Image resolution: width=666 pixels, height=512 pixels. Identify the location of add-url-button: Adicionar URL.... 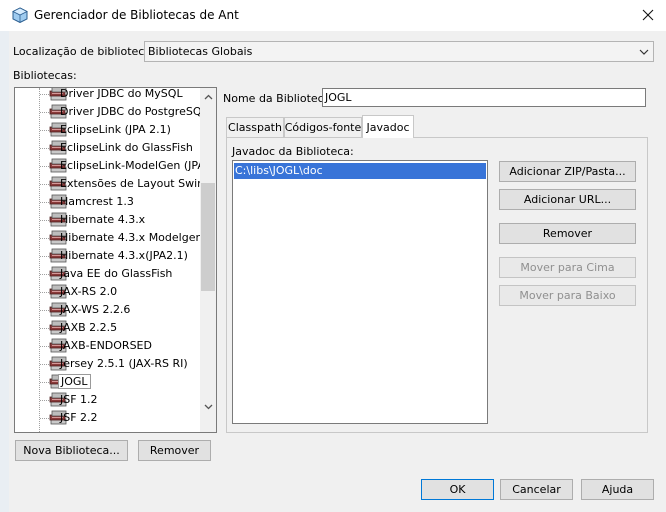
(567, 199).